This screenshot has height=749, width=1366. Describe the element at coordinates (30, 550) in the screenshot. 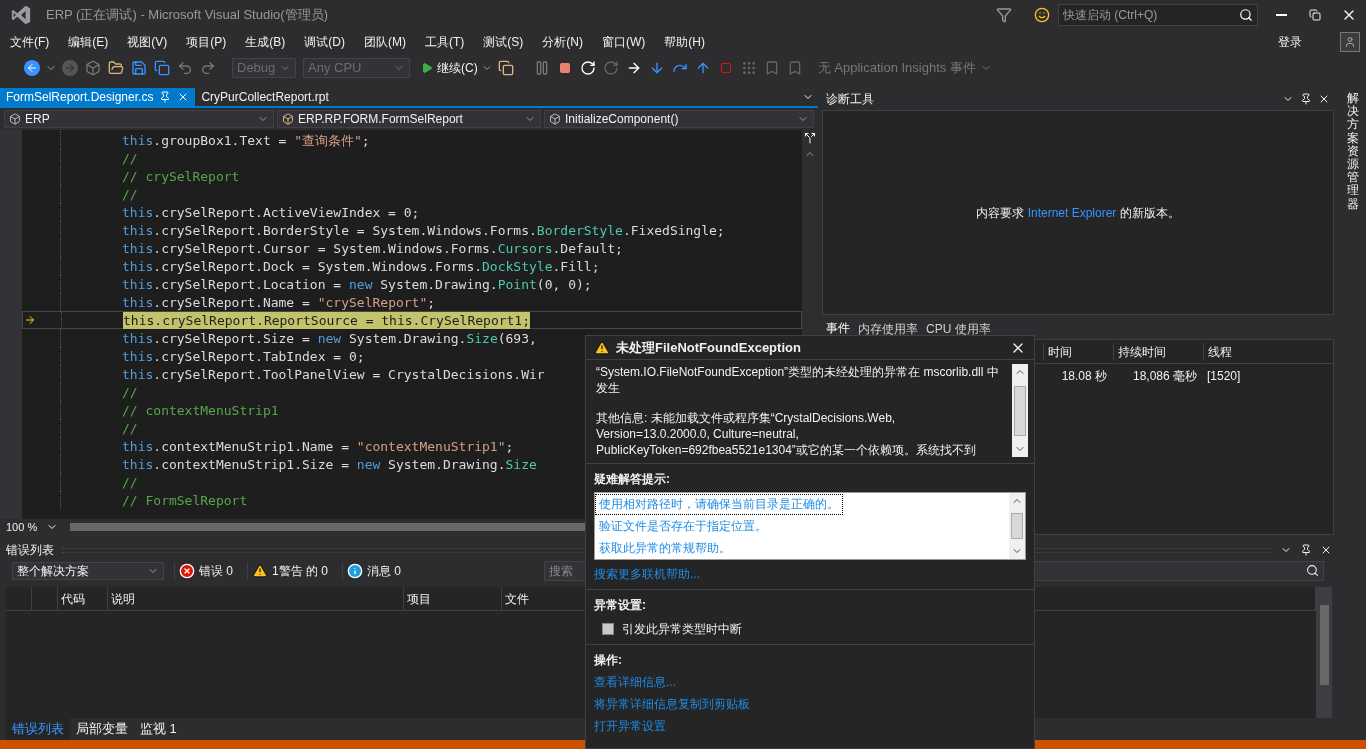

I see `panel-title: 错误列表` at that location.